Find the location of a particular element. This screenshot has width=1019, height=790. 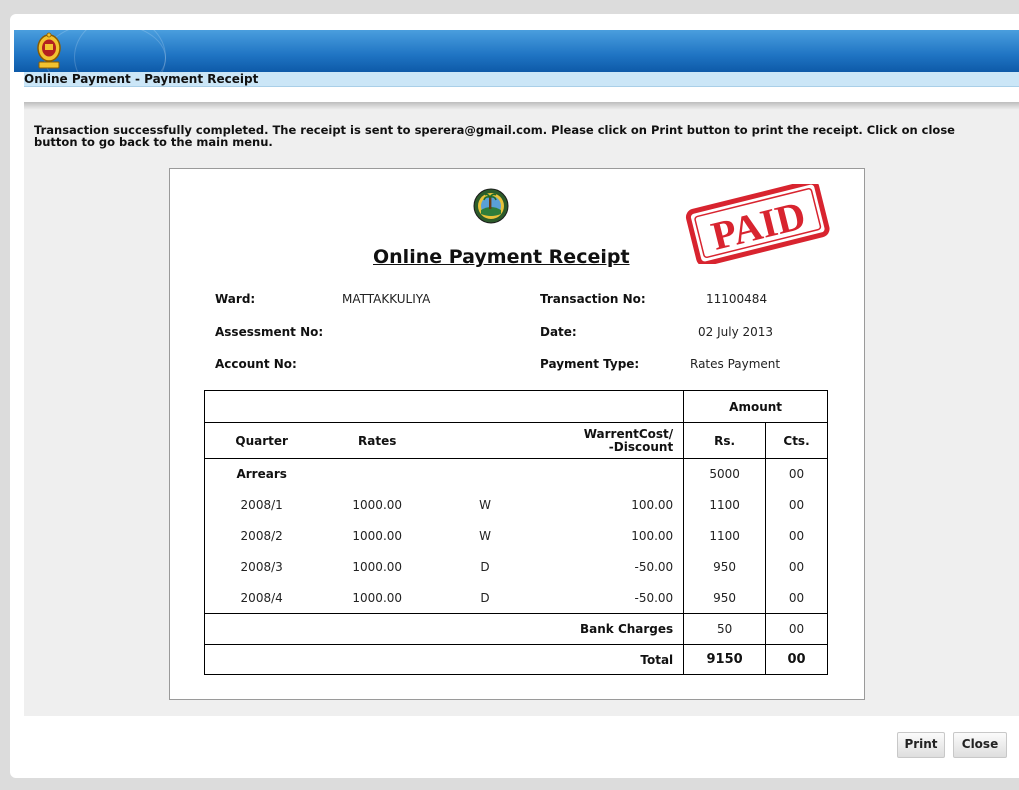

col-warrent-line2: -Discount is located at coordinates (641, 446).